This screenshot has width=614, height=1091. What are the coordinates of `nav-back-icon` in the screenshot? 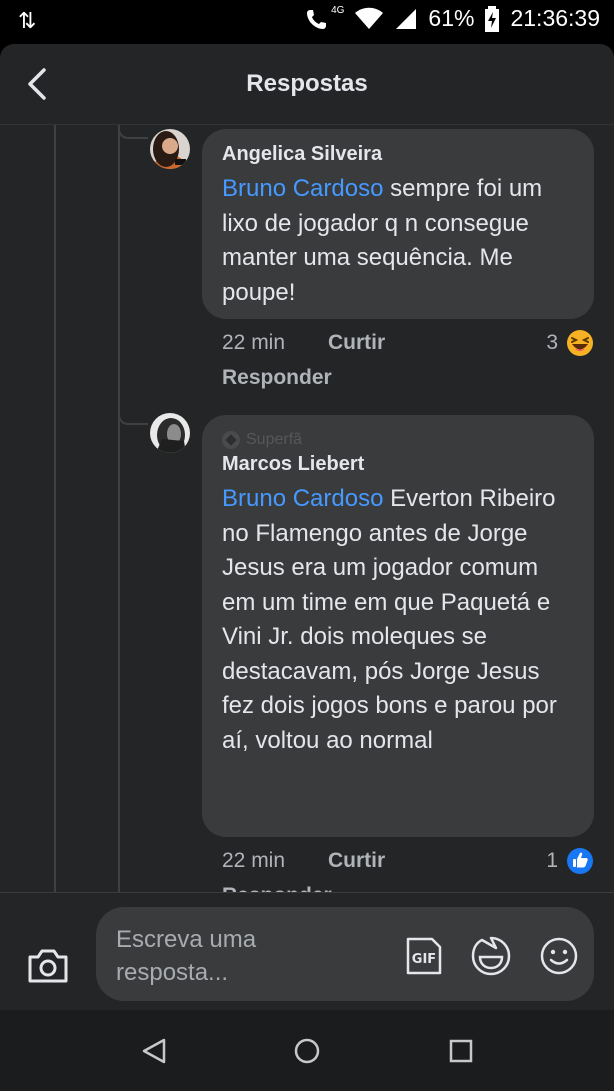 It's located at (155, 1051).